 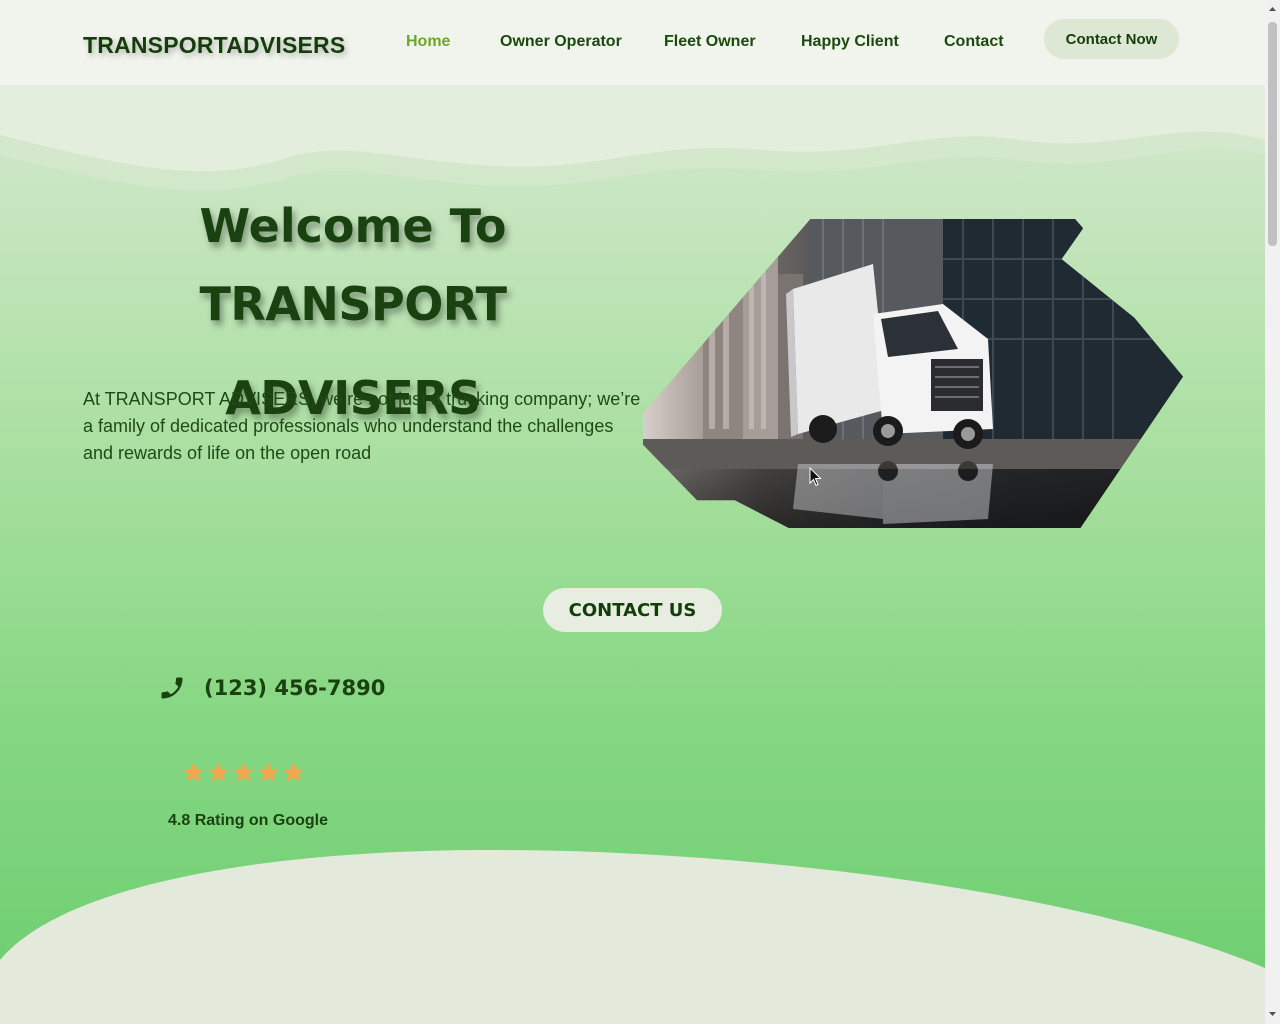 I want to click on truck-in-city-image, so click(x=913, y=373).